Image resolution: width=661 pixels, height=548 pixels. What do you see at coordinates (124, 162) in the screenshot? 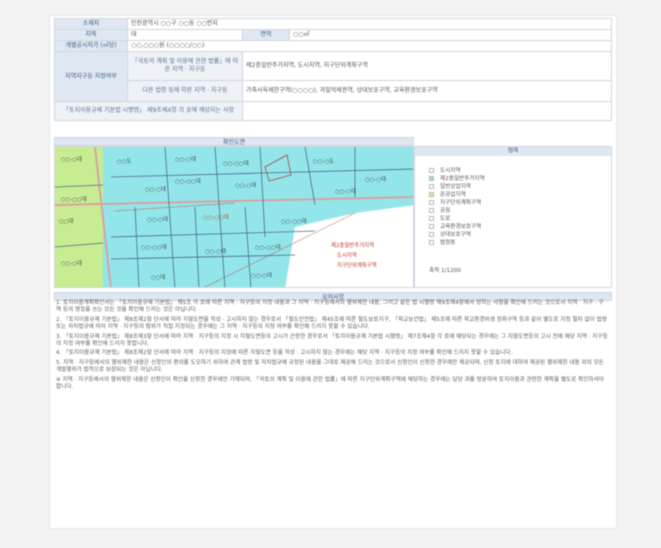
I see `map-label: ○○도` at bounding box center [124, 162].